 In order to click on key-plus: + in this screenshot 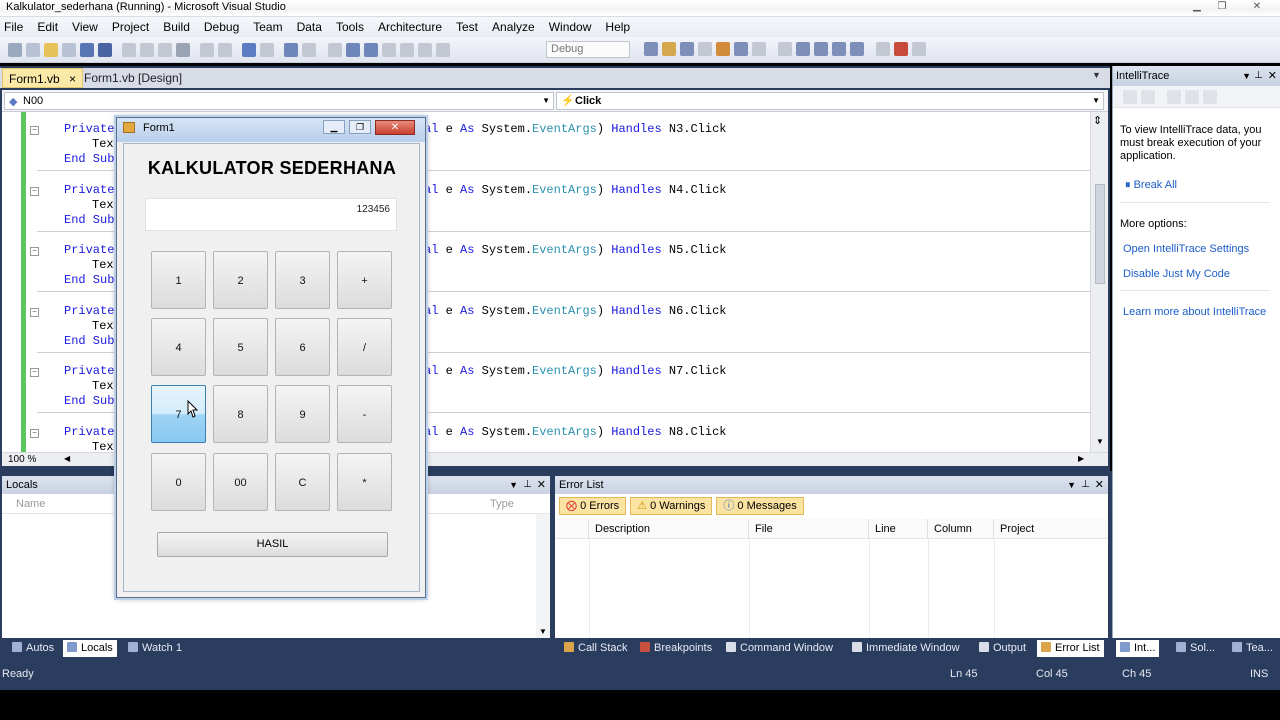, I will do `click(364, 280)`.